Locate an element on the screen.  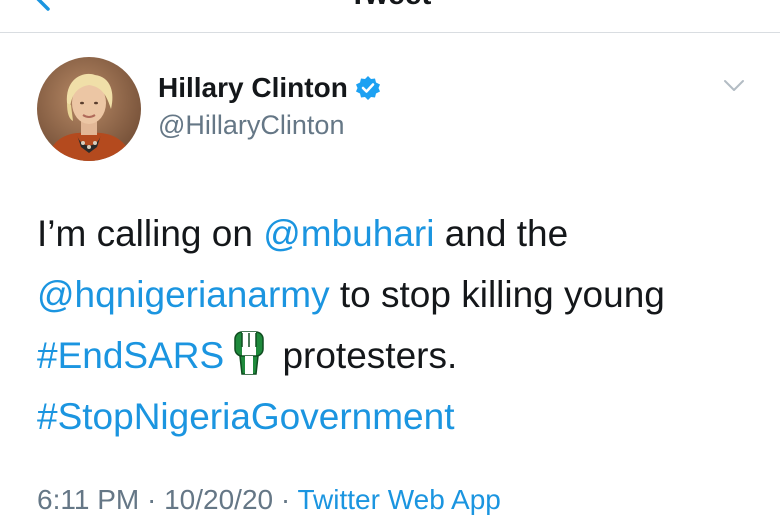
top-navigation-bar: Tweet is located at coordinates (390, 16).